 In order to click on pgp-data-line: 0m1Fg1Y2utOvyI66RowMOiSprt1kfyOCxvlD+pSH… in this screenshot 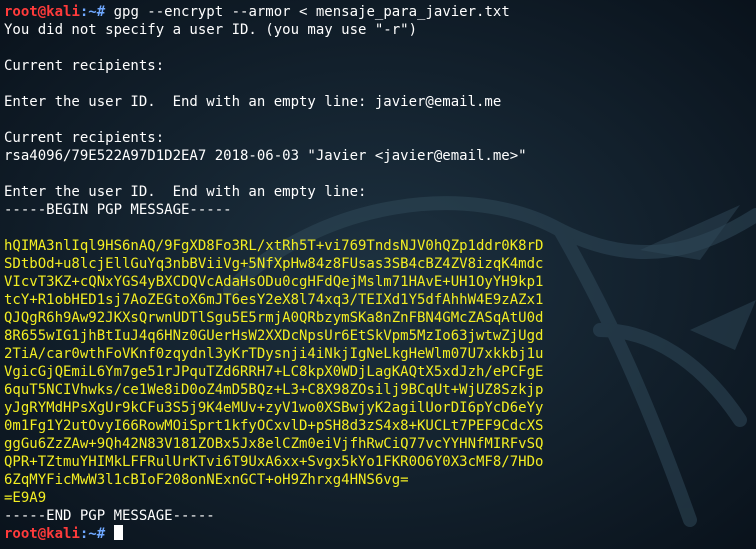, I will do `click(274, 426)`.